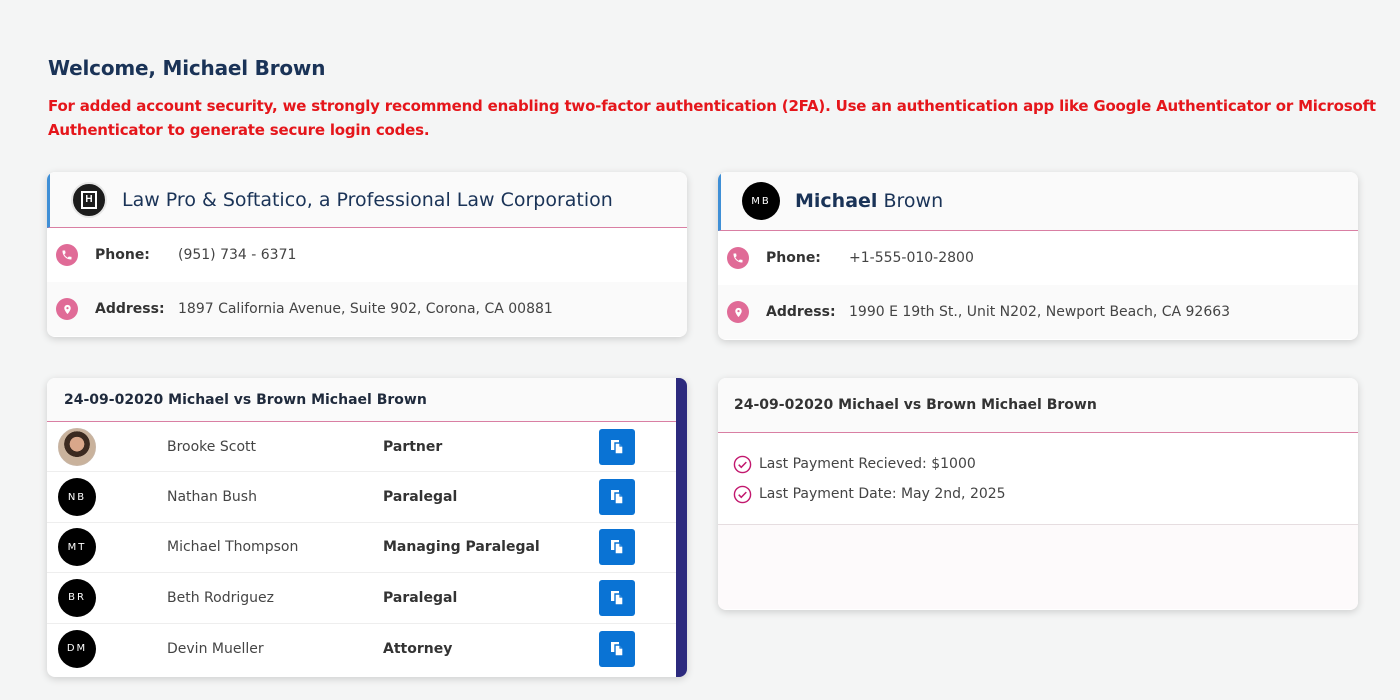 The image size is (1400, 700). What do you see at coordinates (793, 258) in the screenshot?
I see `client-phone-label: Phone:` at bounding box center [793, 258].